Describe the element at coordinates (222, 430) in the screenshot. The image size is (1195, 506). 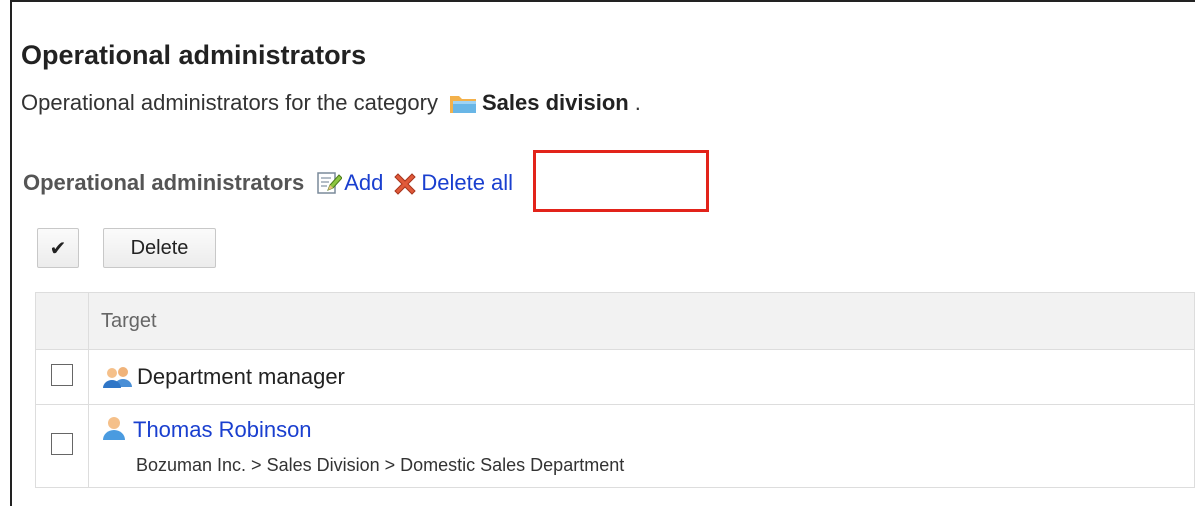
I see `user-link: Thomas Robinson` at that location.